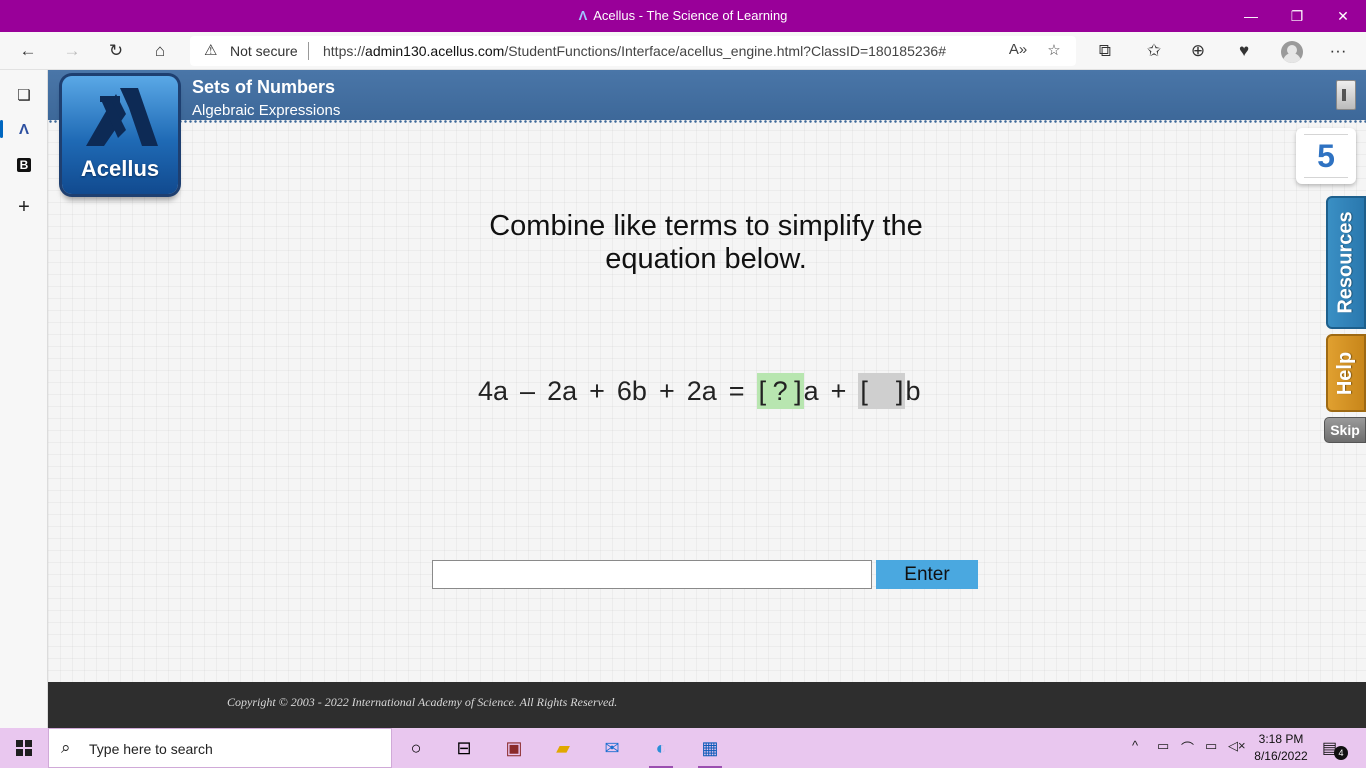 This screenshot has height=768, width=1366. I want to click on equals-sign: =, so click(736, 390).